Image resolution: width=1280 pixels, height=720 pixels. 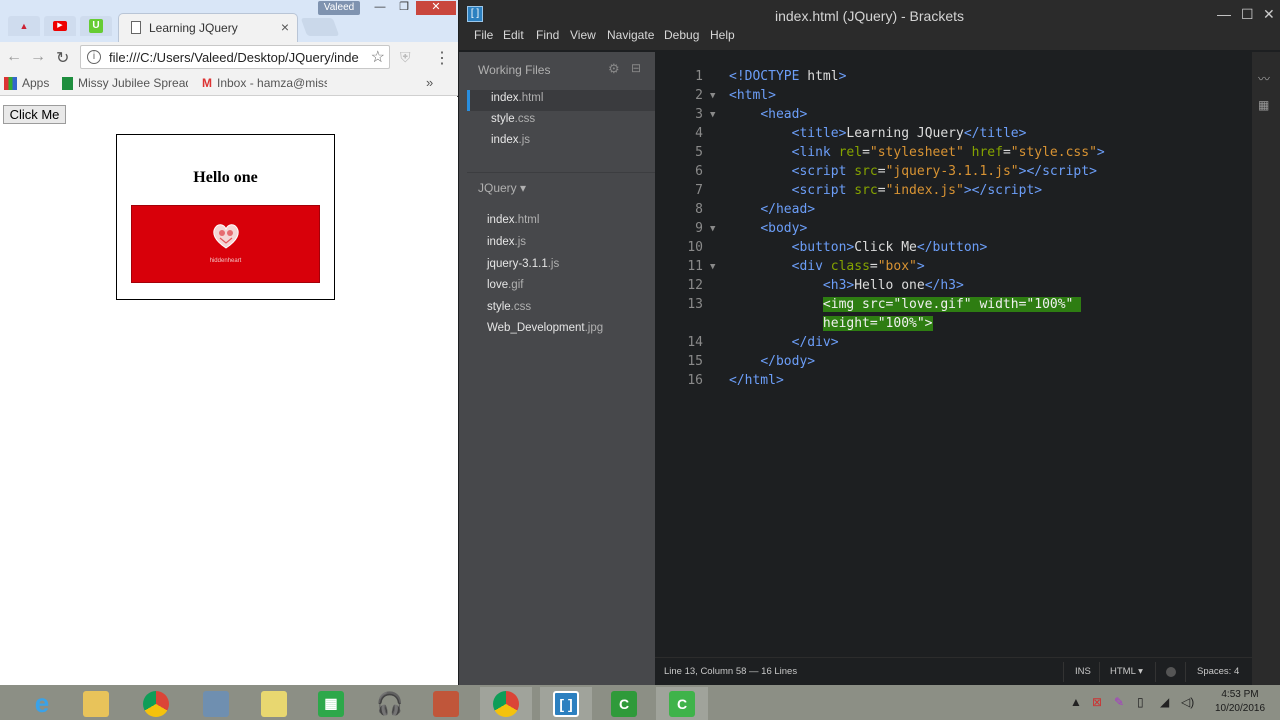 I want to click on network-icon: ◢, so click(x=1164, y=702).